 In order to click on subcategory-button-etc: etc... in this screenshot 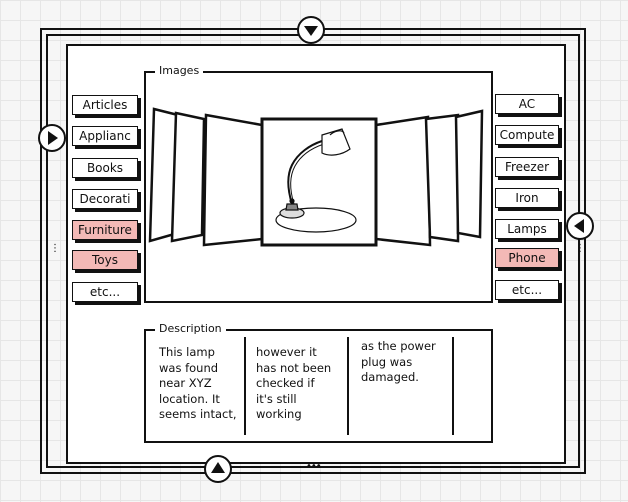, I will do `click(527, 290)`.